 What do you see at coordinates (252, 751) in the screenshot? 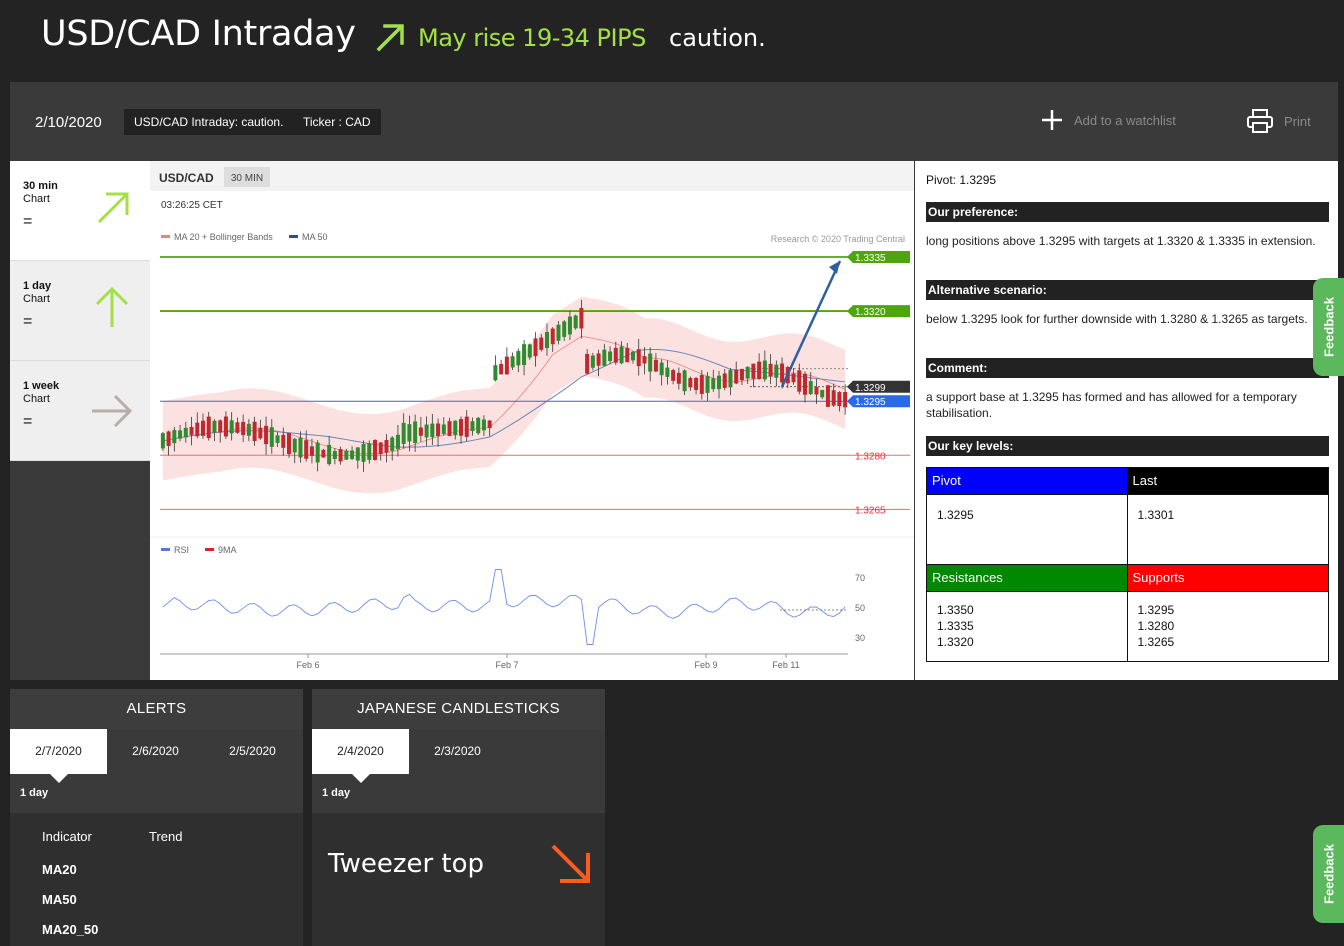
I see `alerts-tab-3: 2/5/2020` at bounding box center [252, 751].